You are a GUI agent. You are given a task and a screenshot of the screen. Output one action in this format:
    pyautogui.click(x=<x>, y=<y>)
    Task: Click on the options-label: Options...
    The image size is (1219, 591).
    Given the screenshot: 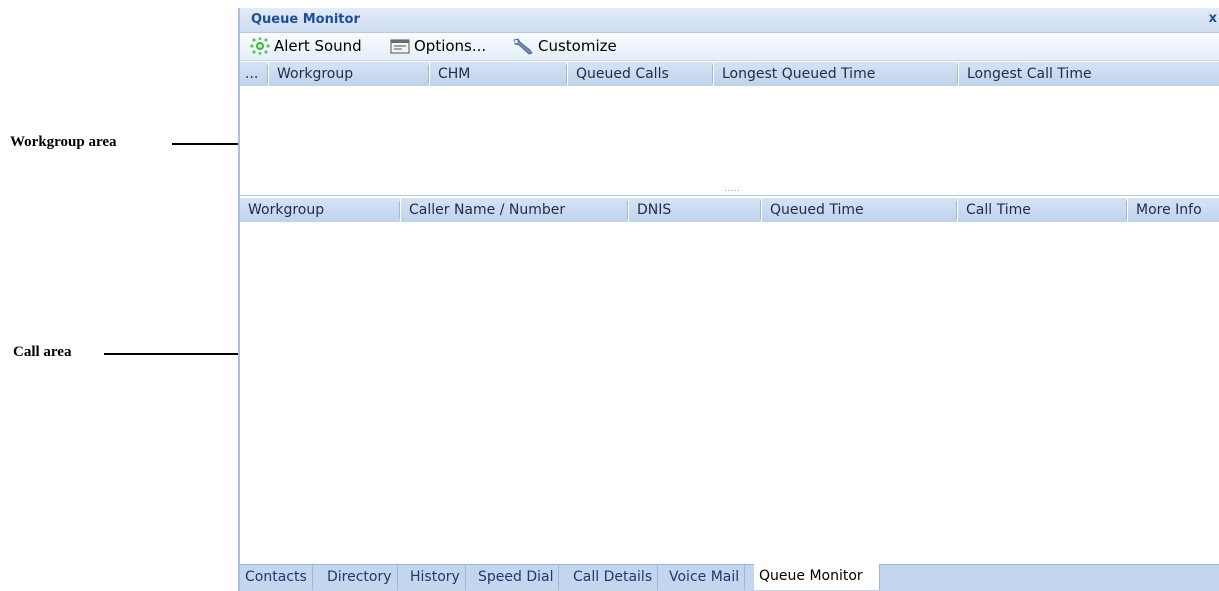 What is the action you would take?
    pyautogui.click(x=450, y=46)
    